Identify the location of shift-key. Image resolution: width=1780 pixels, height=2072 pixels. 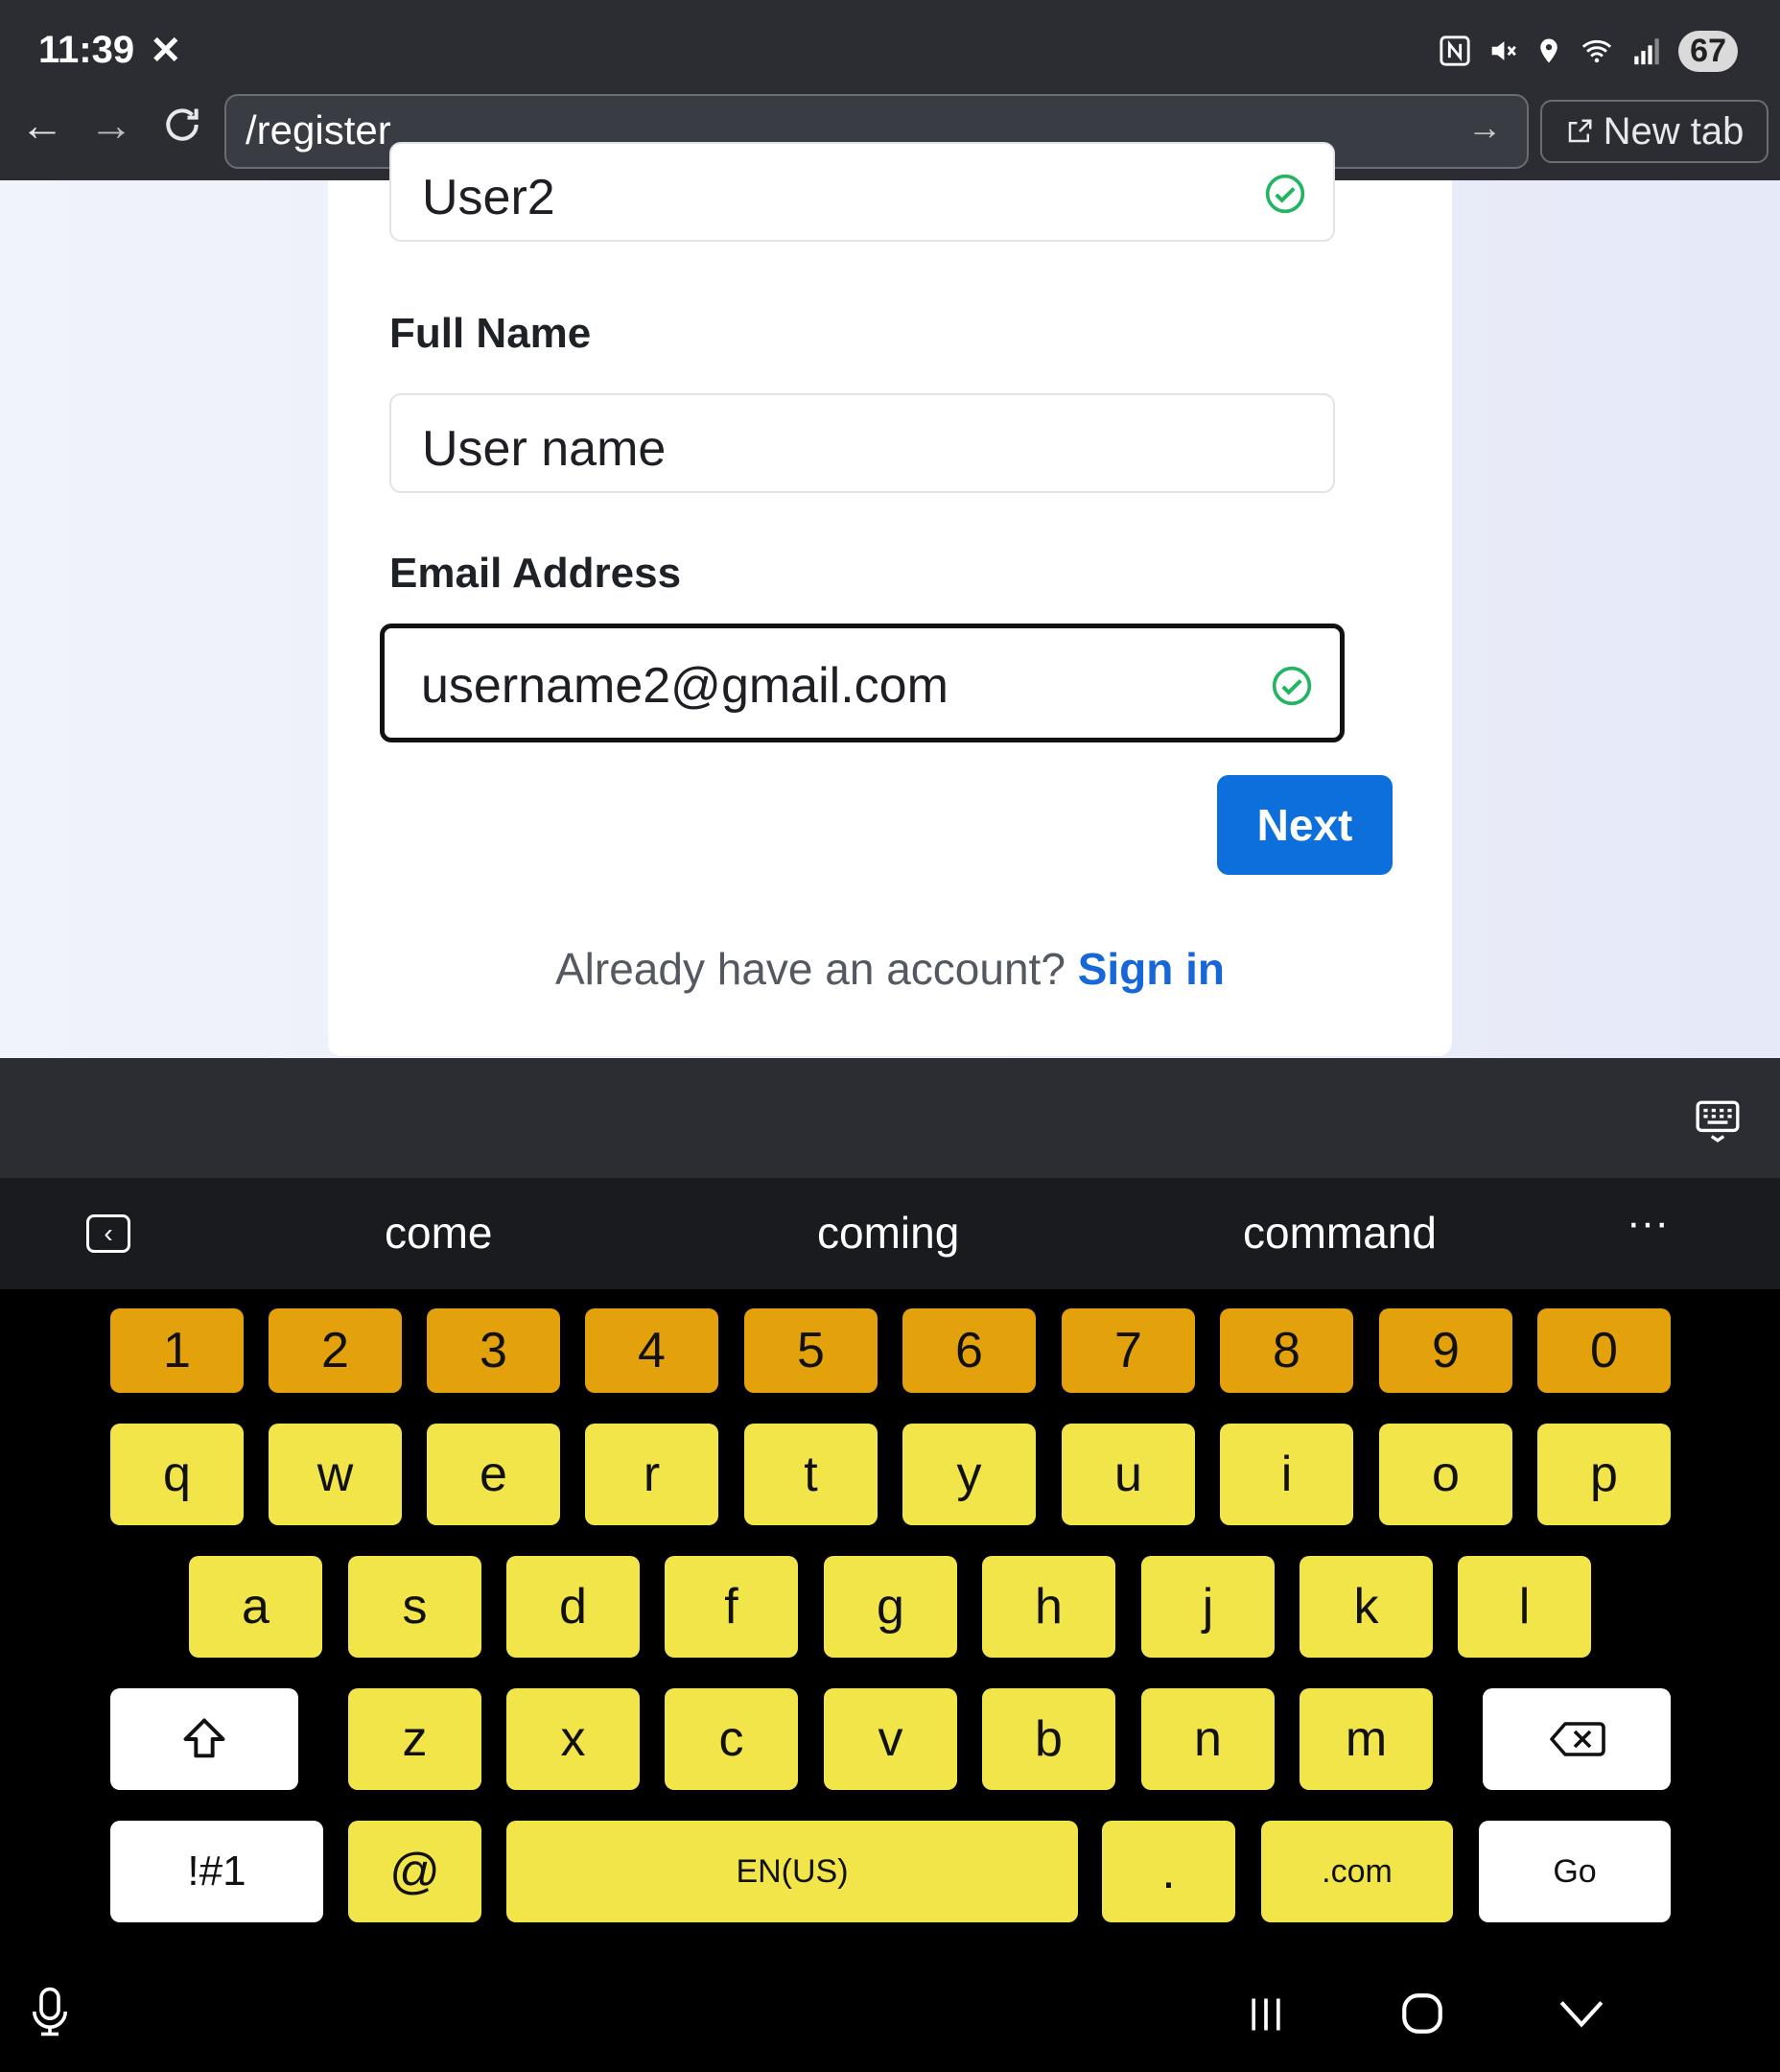
(204, 1739).